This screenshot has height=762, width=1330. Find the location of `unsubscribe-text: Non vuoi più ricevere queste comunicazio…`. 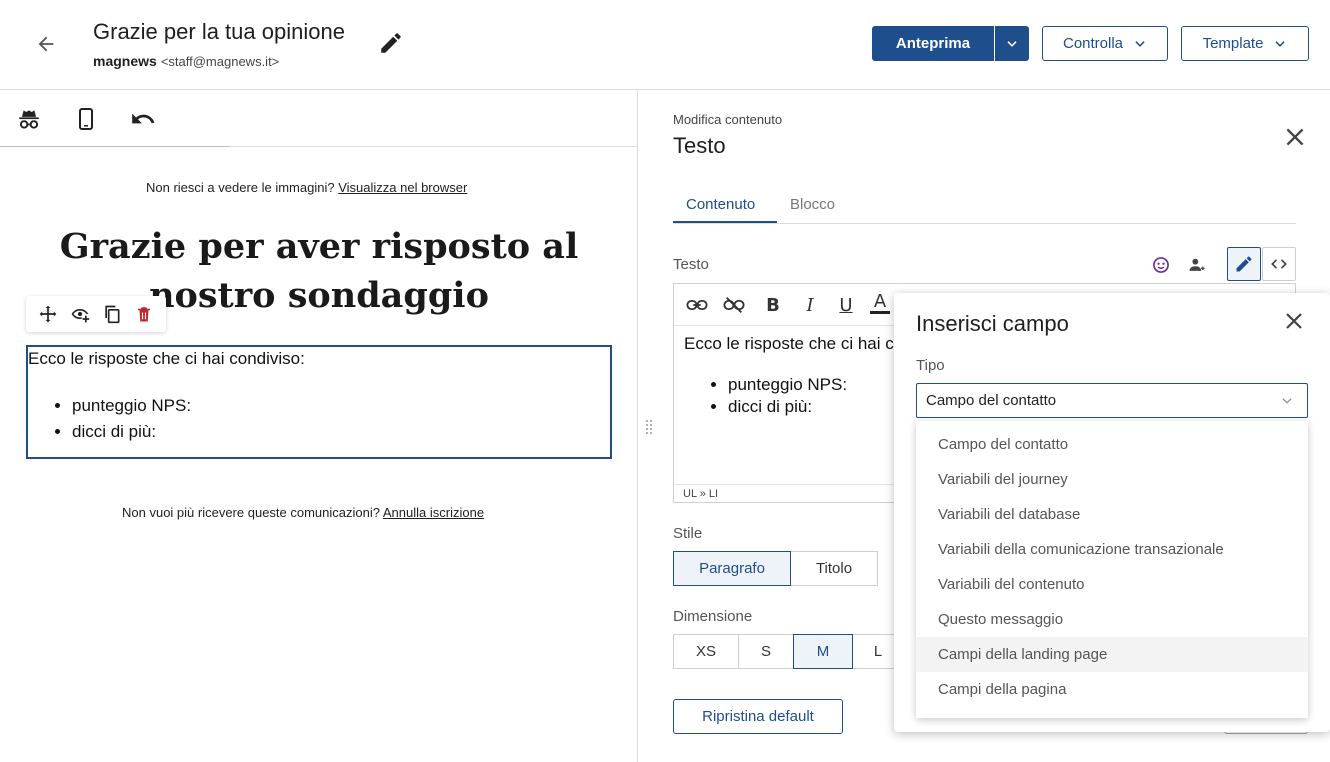

unsubscribe-text: Non vuoi più ricevere queste comunicazio… is located at coordinates (251, 512).